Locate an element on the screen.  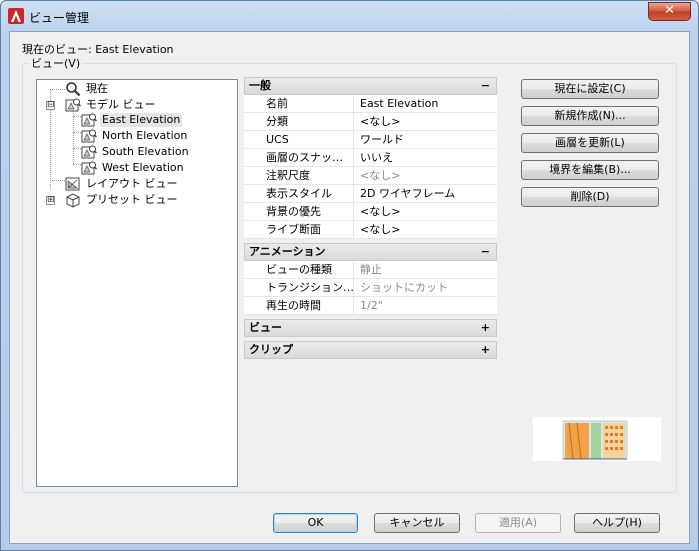
property-row: ライブ断面 <なし> is located at coordinates (370, 230).